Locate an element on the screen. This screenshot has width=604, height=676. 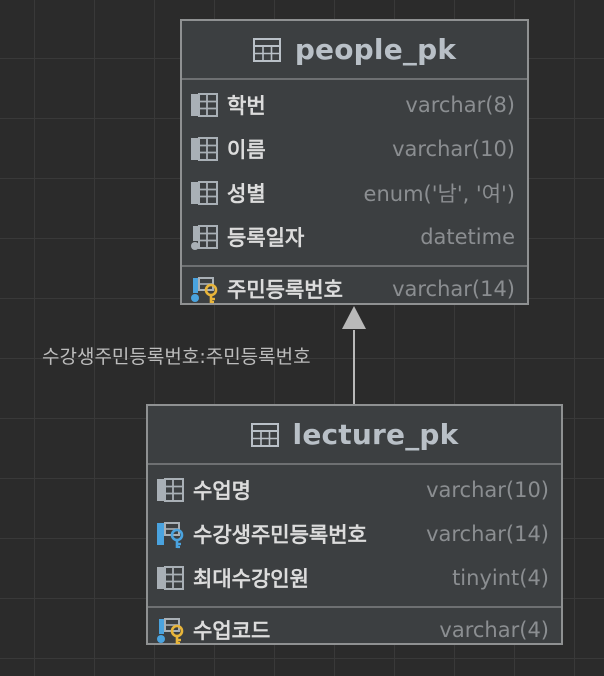
table-title: people_pk is located at coordinates (375, 49).